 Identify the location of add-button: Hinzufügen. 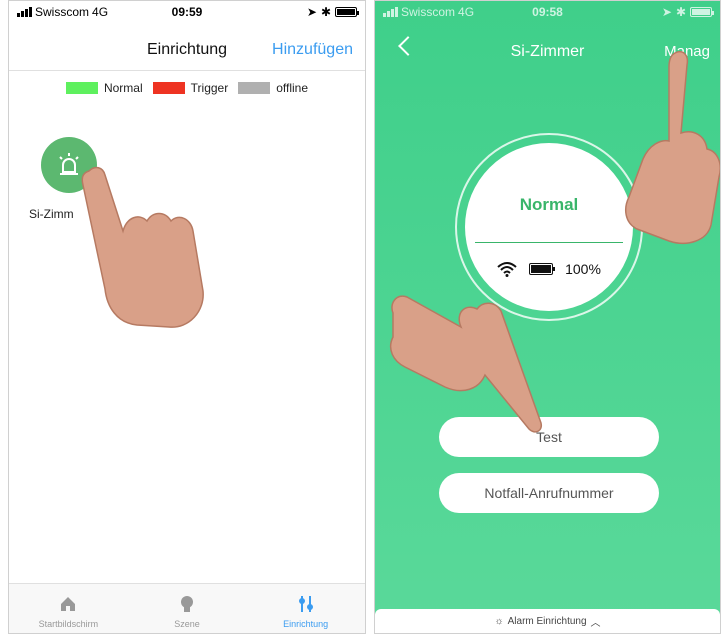
(312, 50).